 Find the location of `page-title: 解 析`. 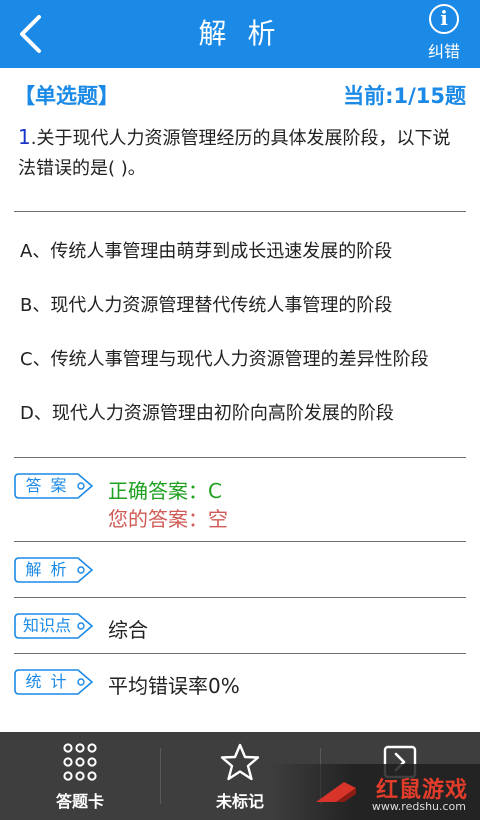

page-title: 解 析 is located at coordinates (240, 33).